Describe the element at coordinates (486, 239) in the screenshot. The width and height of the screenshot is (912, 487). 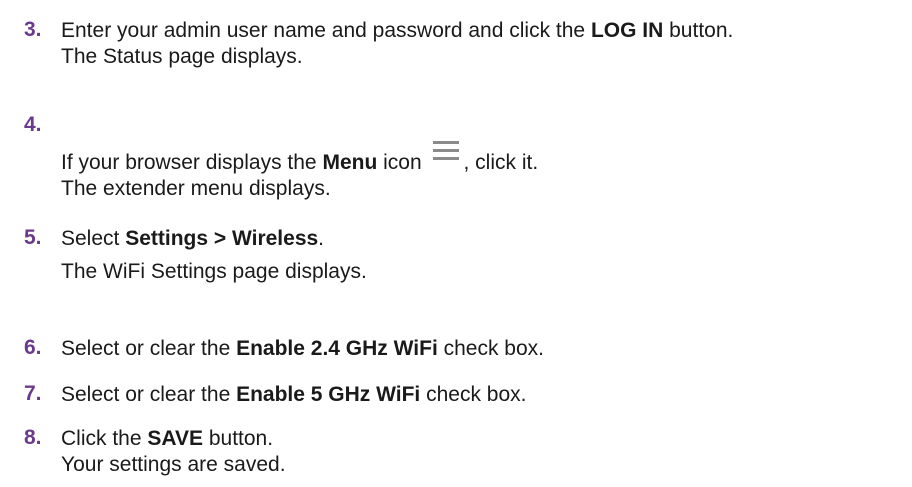
I see `step-line: Select Settings > Wireless.` at that location.